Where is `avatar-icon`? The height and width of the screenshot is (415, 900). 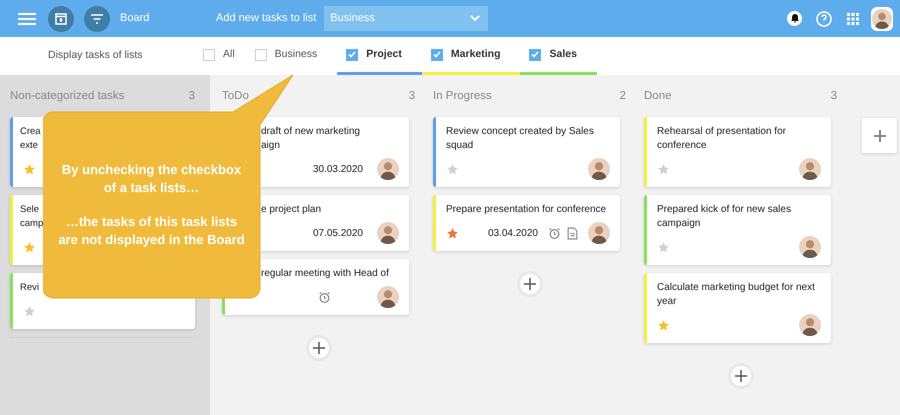 avatar-icon is located at coordinates (882, 18).